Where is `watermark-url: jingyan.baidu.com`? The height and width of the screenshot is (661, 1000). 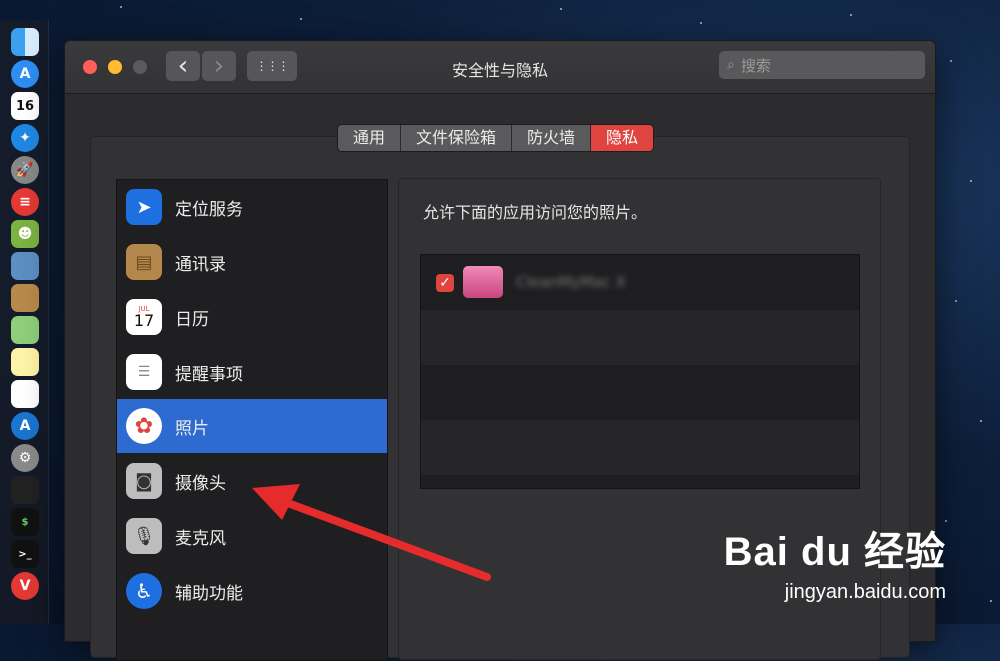
watermark-url: jingyan.baidu.com is located at coordinates (865, 592).